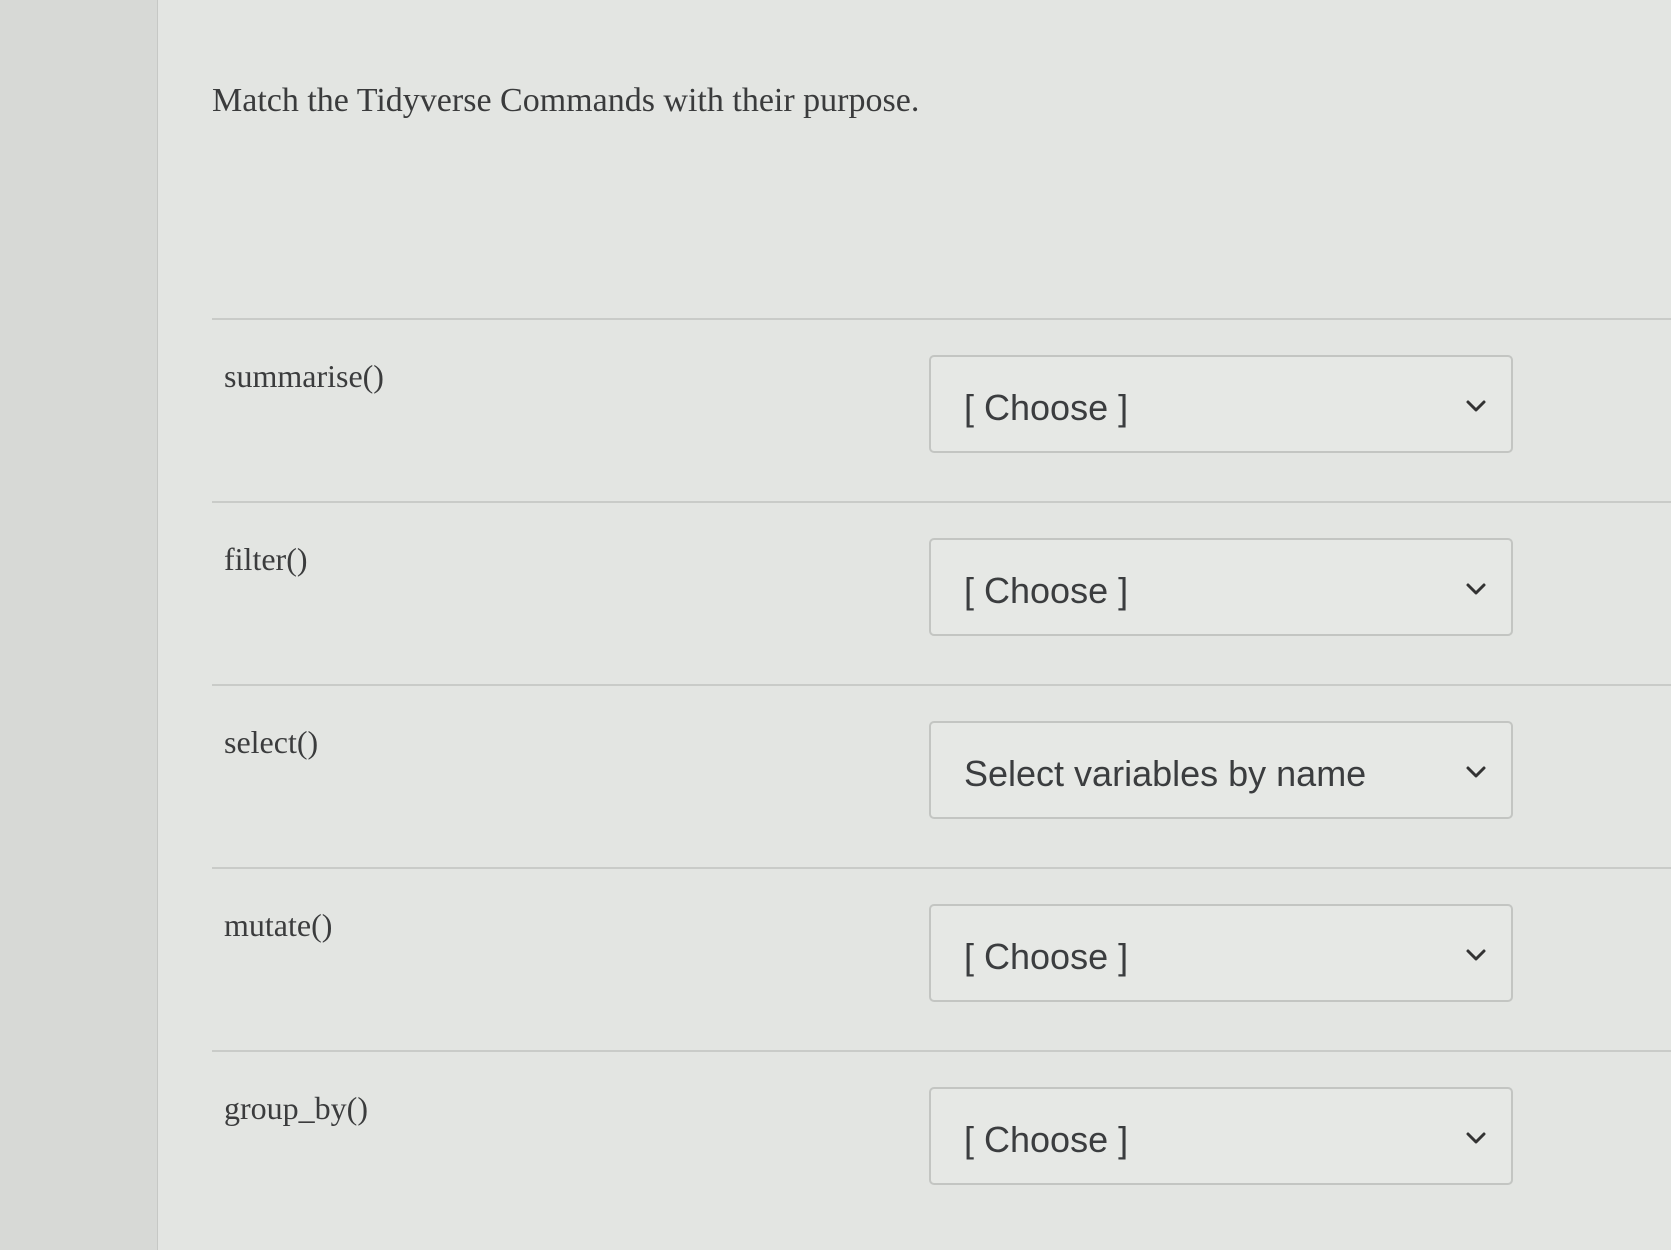 This screenshot has width=1671, height=1250. What do you see at coordinates (266, 559) in the screenshot?
I see `command-label-filter: filter()` at bounding box center [266, 559].